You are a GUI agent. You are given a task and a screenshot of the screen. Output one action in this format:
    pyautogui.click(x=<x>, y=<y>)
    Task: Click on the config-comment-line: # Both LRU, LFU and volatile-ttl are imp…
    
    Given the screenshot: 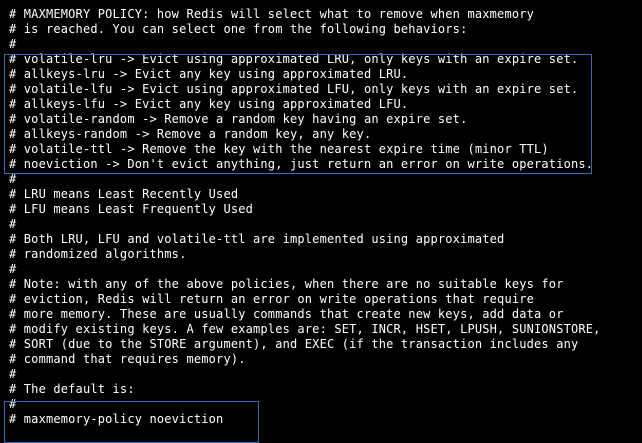 What is the action you would take?
    pyautogui.click(x=257, y=239)
    